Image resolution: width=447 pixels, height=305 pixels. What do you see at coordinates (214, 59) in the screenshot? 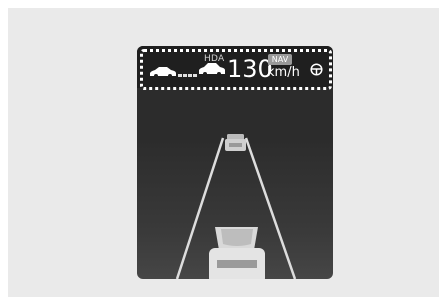
I see `hda-label: HDA` at bounding box center [214, 59].